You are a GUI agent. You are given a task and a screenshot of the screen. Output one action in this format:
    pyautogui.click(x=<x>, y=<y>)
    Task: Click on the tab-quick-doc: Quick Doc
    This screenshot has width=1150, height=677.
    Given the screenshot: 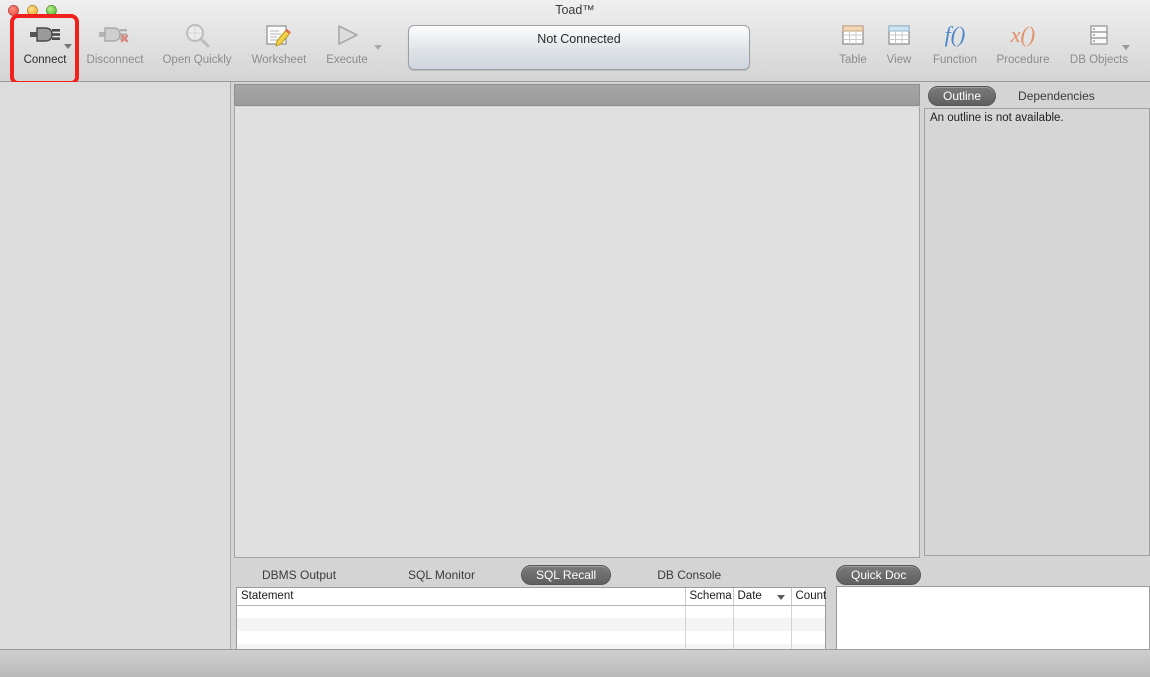 What is the action you would take?
    pyautogui.click(x=879, y=575)
    